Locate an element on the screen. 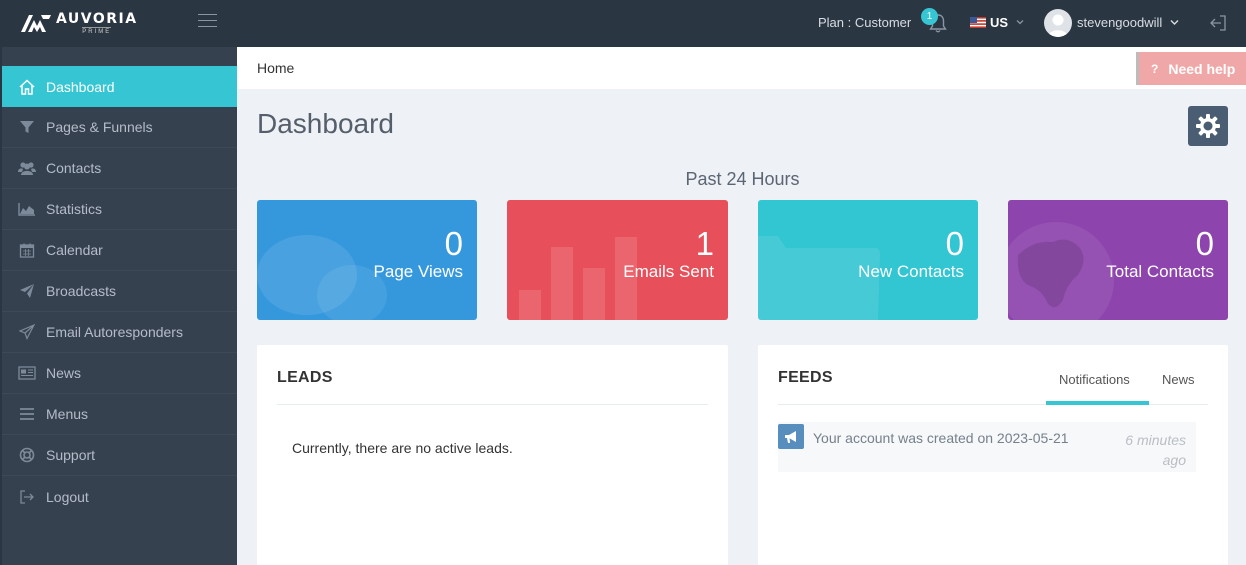 The width and height of the screenshot is (1246, 565). sidebar-item-label: Broadcasts is located at coordinates (81, 291).